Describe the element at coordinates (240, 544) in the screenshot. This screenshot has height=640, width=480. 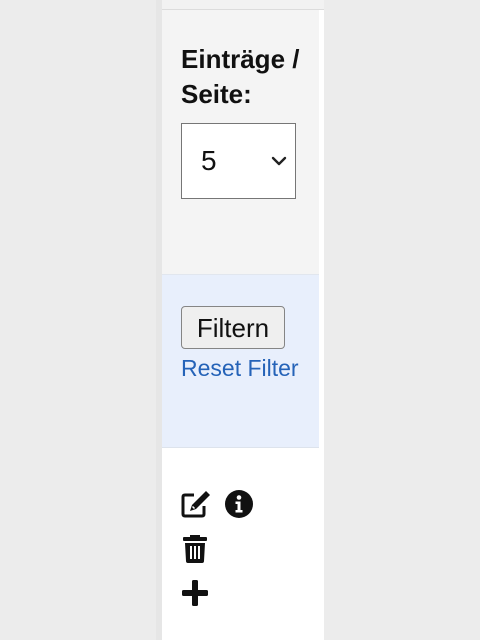
I see `actions-cell` at that location.